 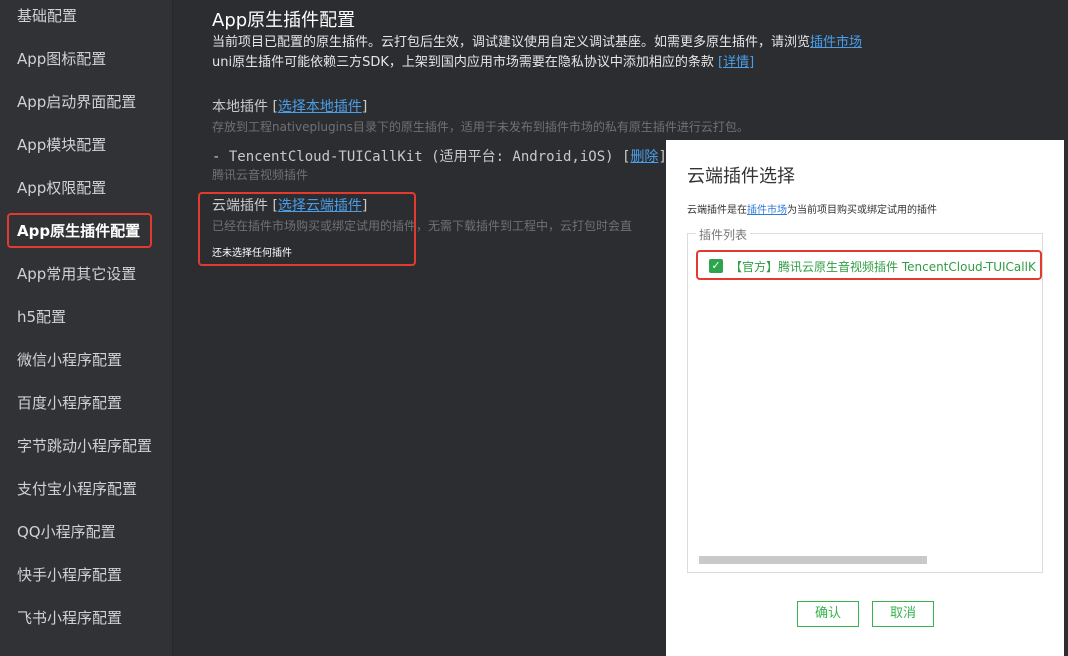 What do you see at coordinates (69, 403) in the screenshot?
I see `sidebar-item-baidu-mp: 百度小程序配置` at bounding box center [69, 403].